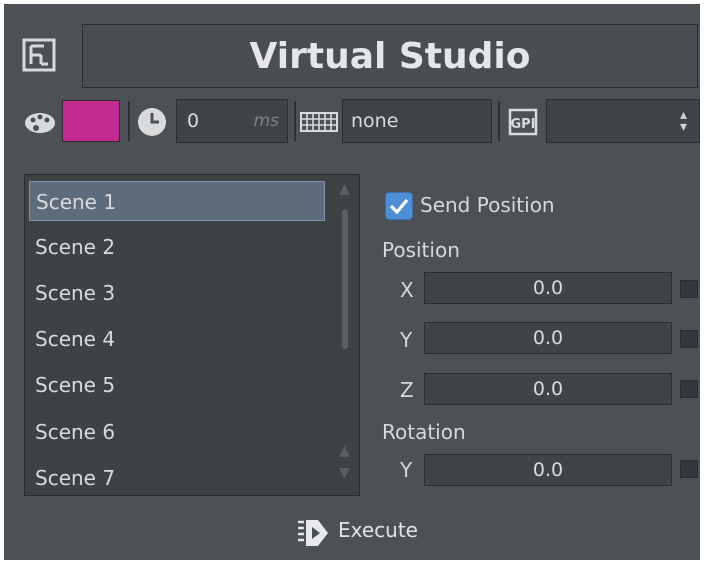  Describe the element at coordinates (407, 290) in the screenshot. I see `x-label: X` at that location.